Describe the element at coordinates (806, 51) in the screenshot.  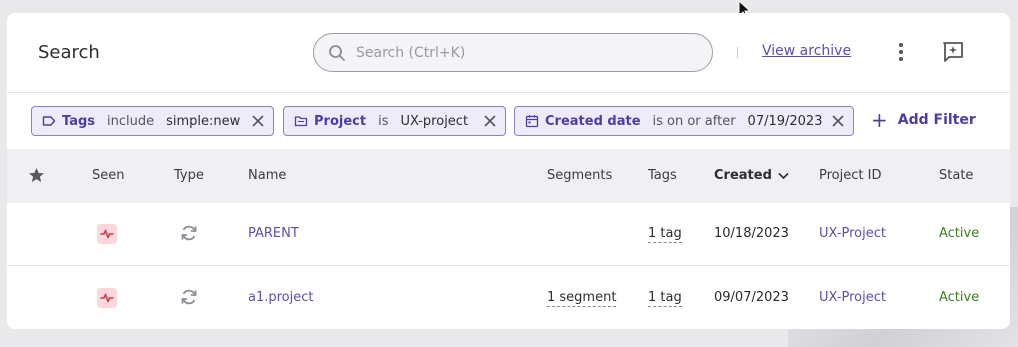
I see `view-archive-link: View archive` at that location.